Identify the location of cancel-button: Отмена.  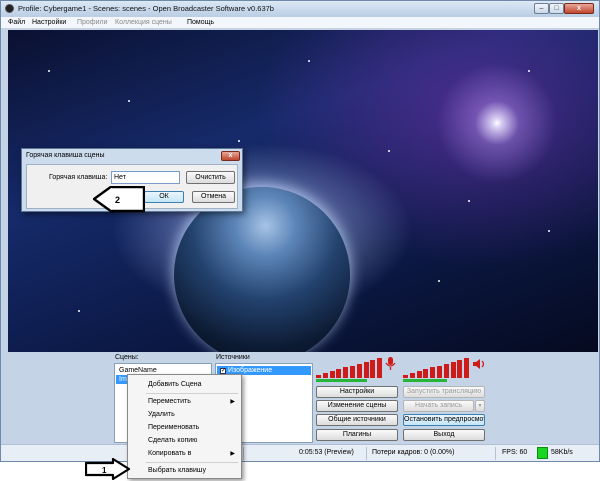
(213, 197).